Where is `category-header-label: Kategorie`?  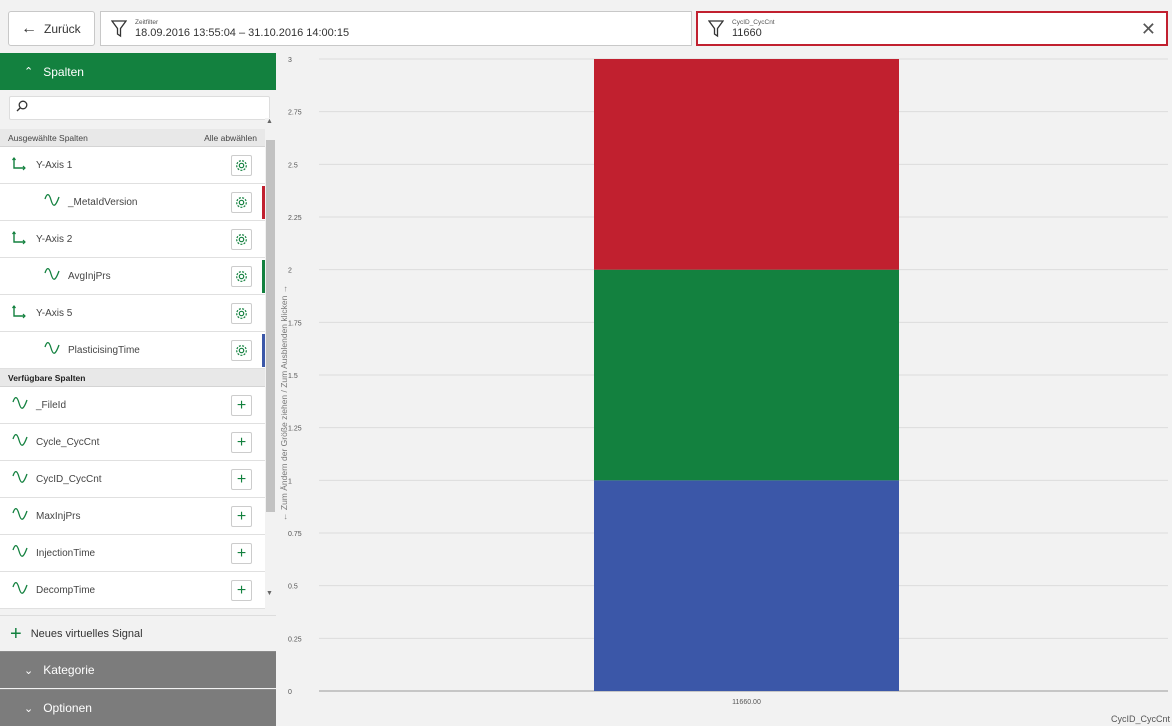
category-header-label: Kategorie is located at coordinates (69, 670).